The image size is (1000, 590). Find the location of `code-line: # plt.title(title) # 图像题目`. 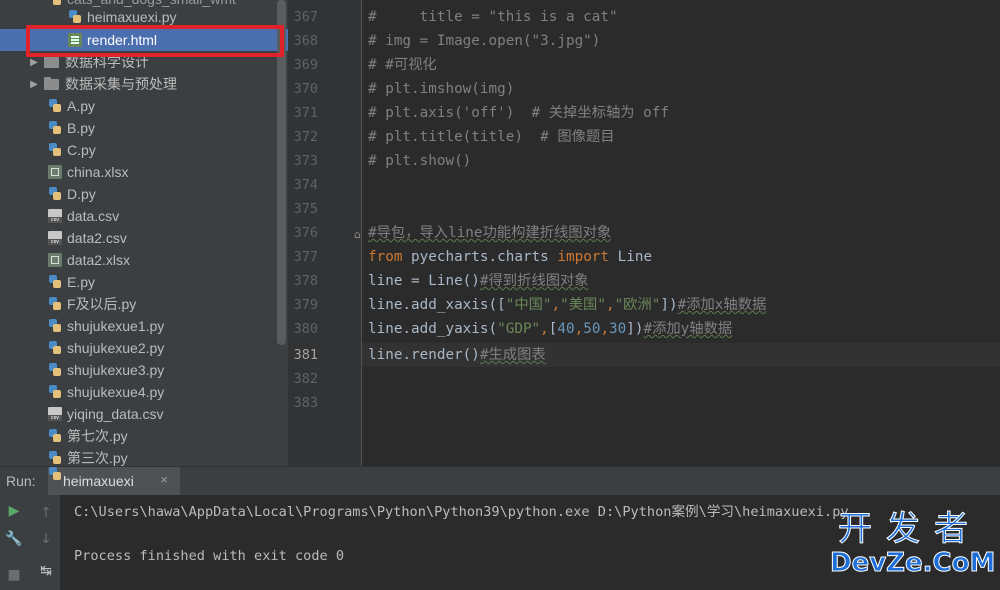

code-line: # plt.title(title) # 图像题目 is located at coordinates (491, 137).